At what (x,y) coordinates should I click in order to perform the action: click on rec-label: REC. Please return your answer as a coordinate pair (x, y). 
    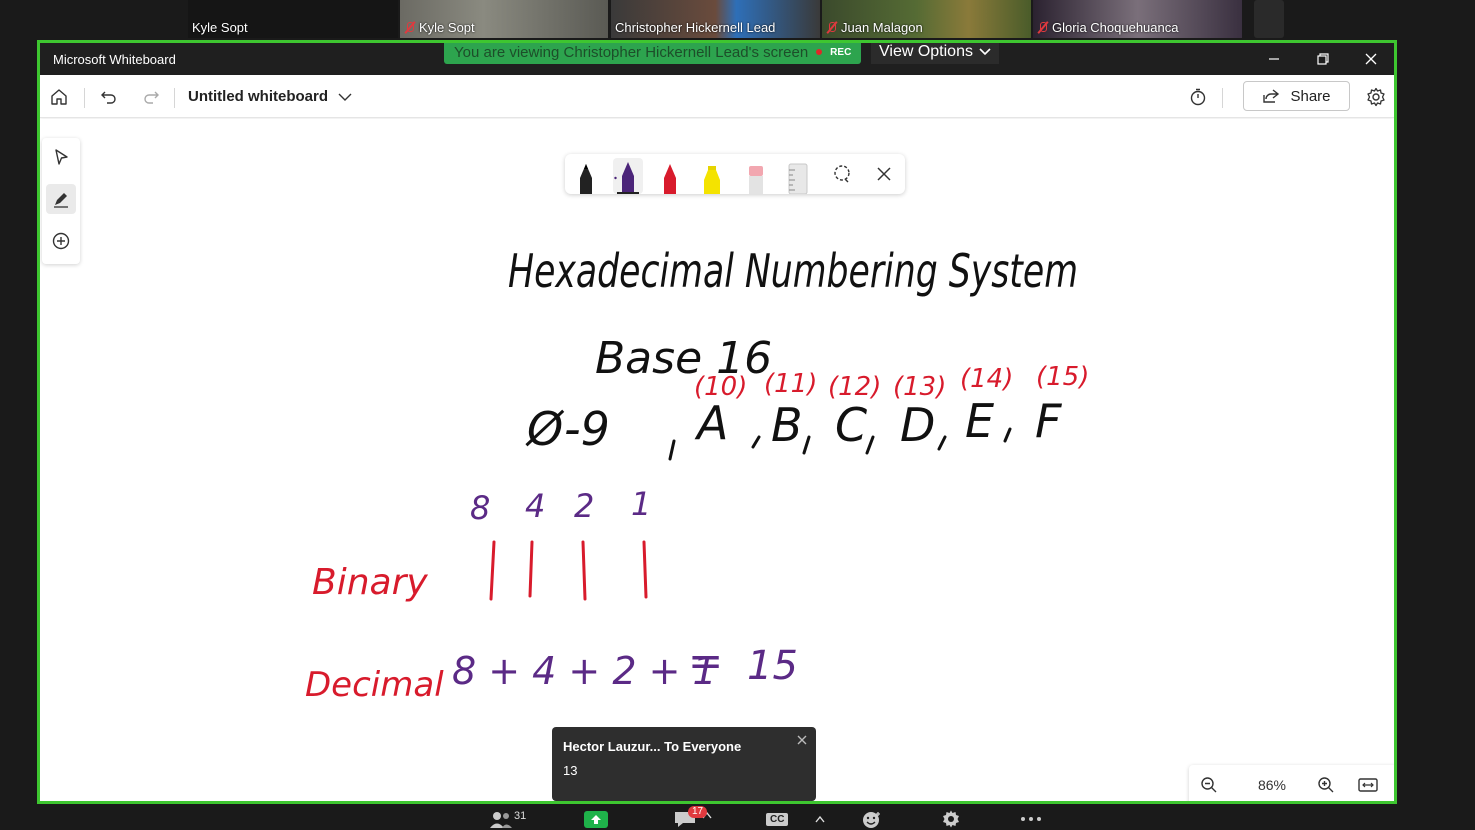
    Looking at the image, I should click on (841, 52).